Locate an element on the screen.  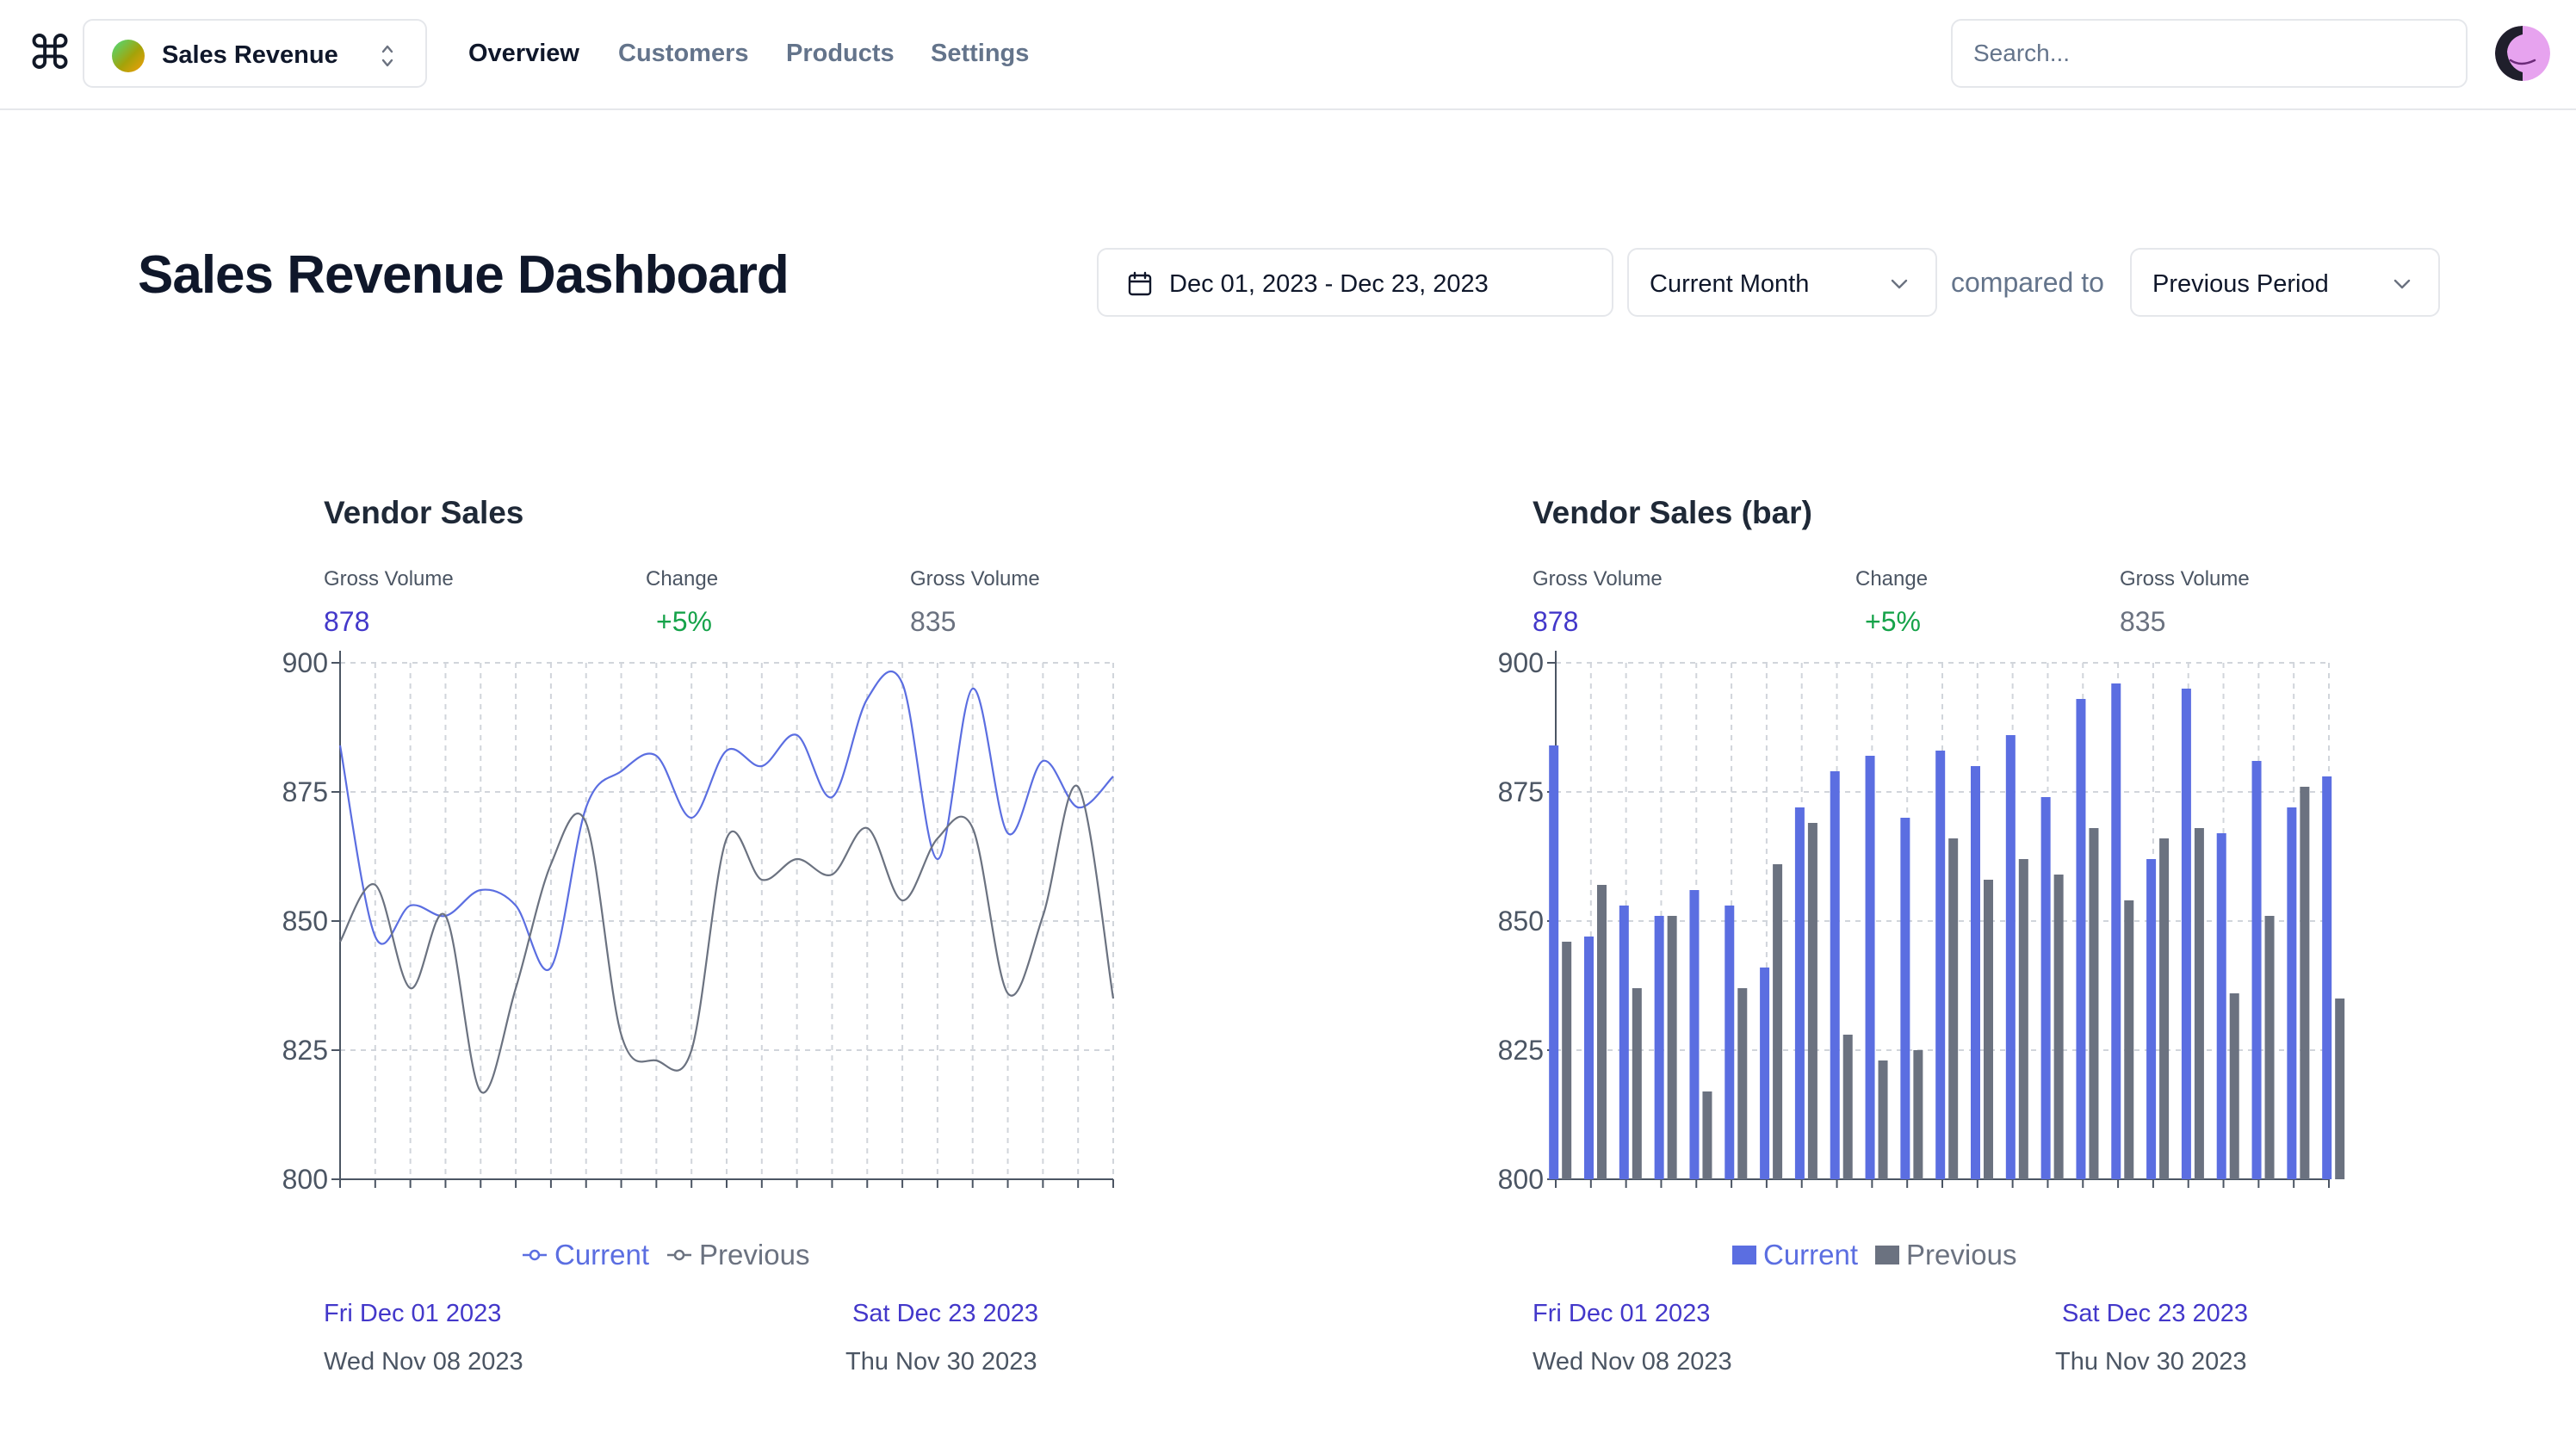
date-range-picker: Dec 01, 2023 - Dec 23, 2023 is located at coordinates (1355, 282).